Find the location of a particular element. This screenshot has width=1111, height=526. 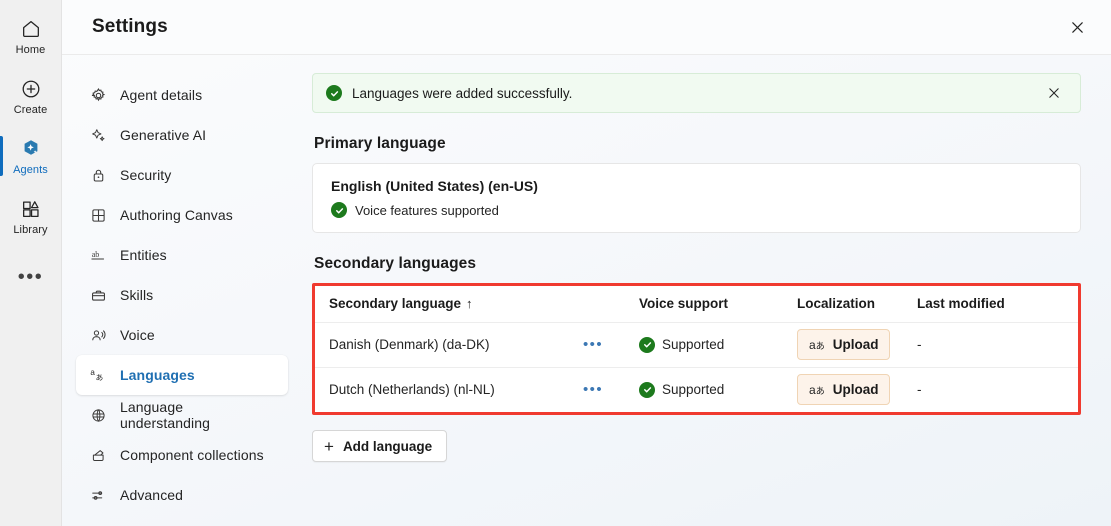

cell-language: Dutch (Netherlands) (nl-NL) ••• is located at coordinates (470, 389).